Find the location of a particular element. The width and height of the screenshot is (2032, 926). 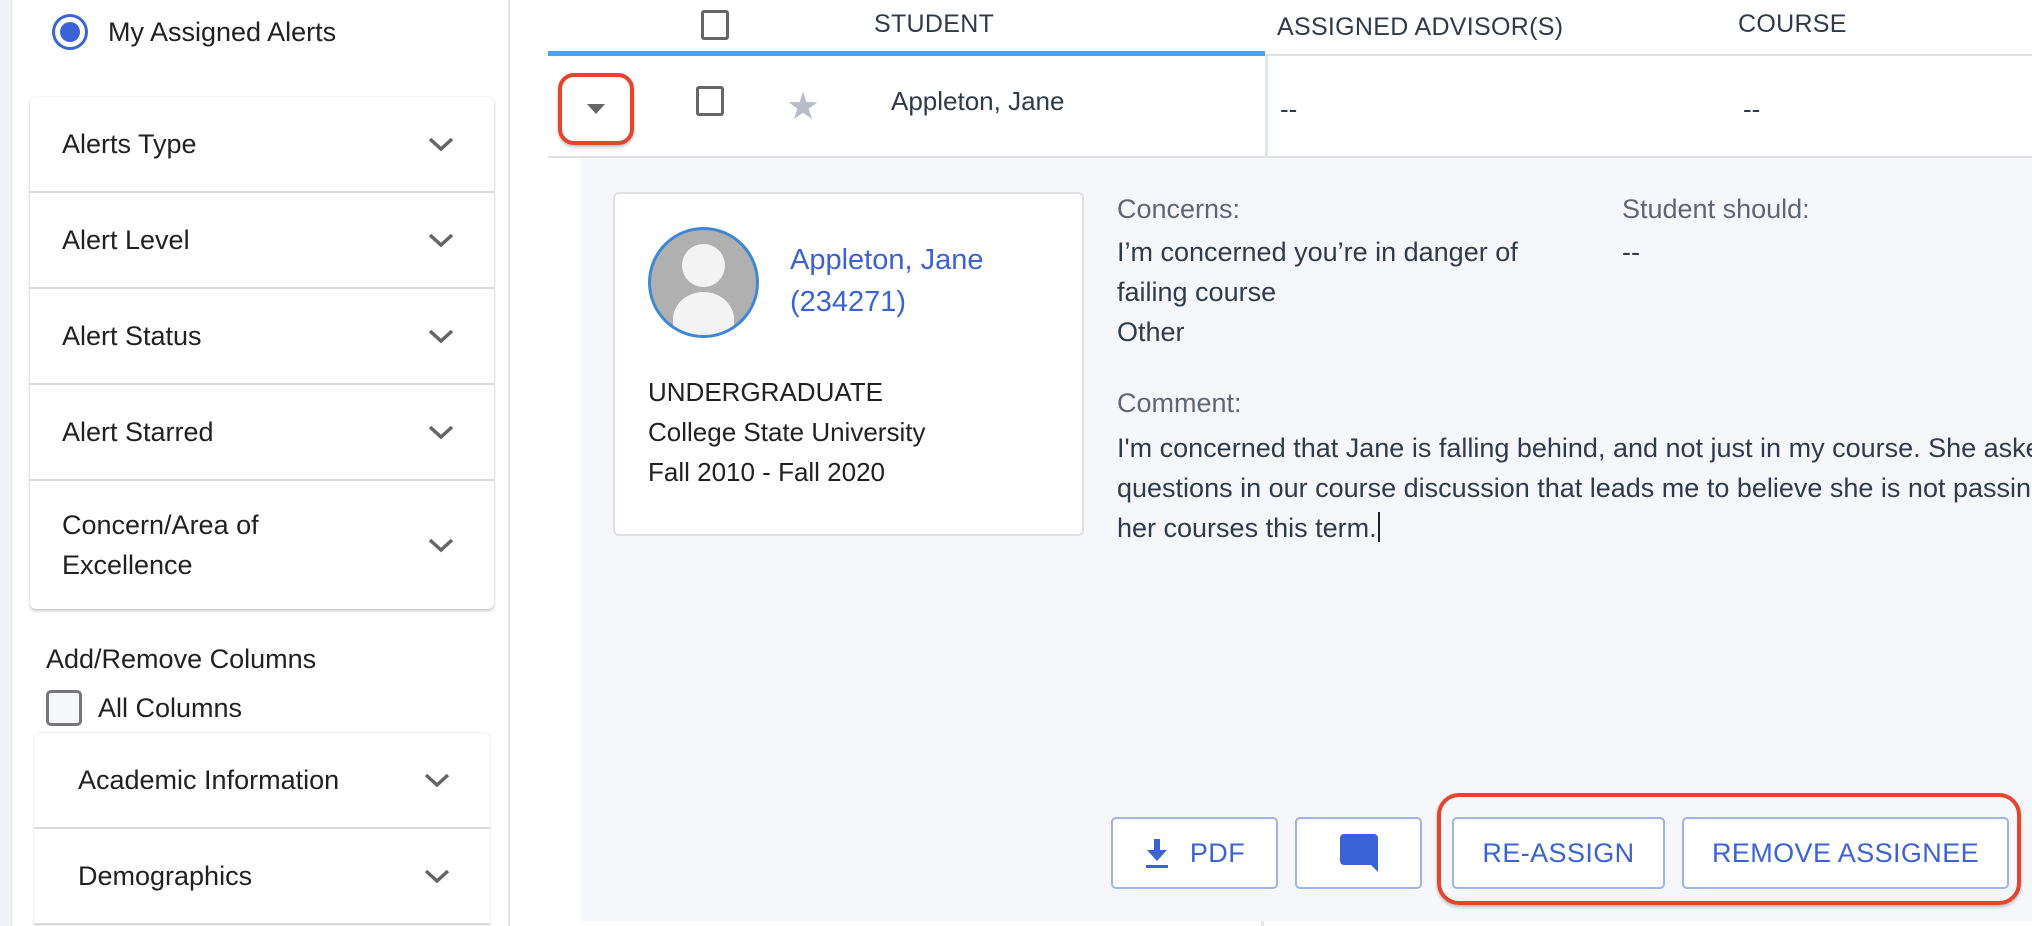

filter-alert-starred: Alert Starred is located at coordinates (262, 433).